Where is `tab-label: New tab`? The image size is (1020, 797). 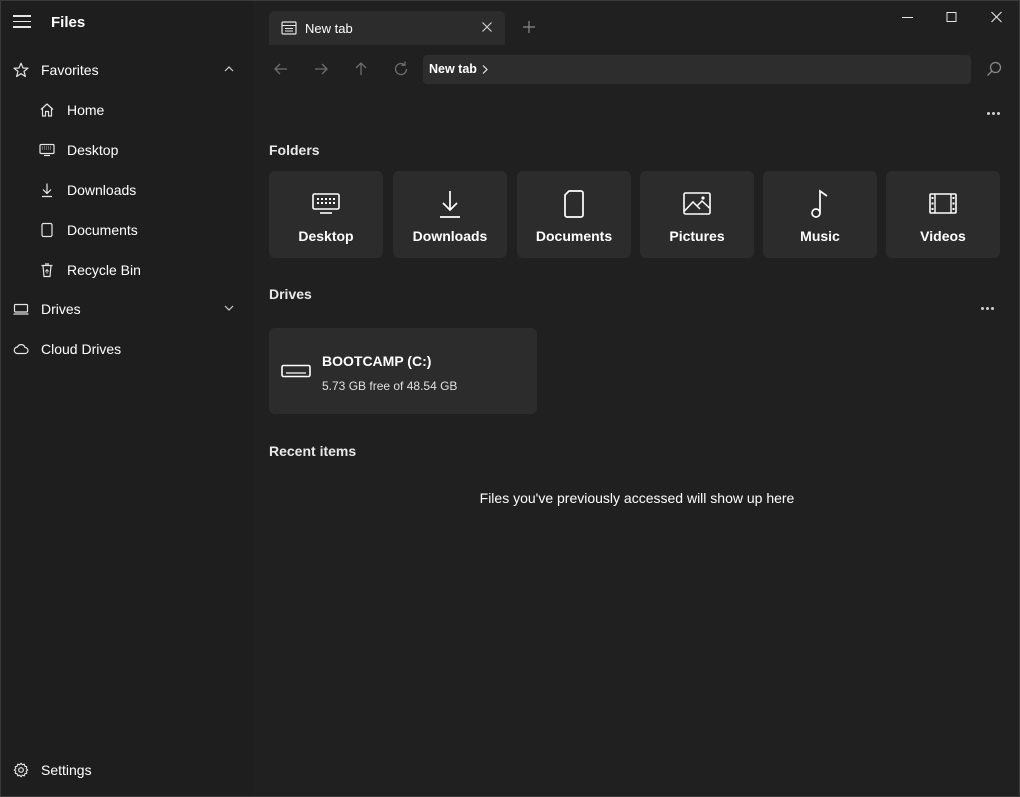 tab-label: New tab is located at coordinates (329, 28).